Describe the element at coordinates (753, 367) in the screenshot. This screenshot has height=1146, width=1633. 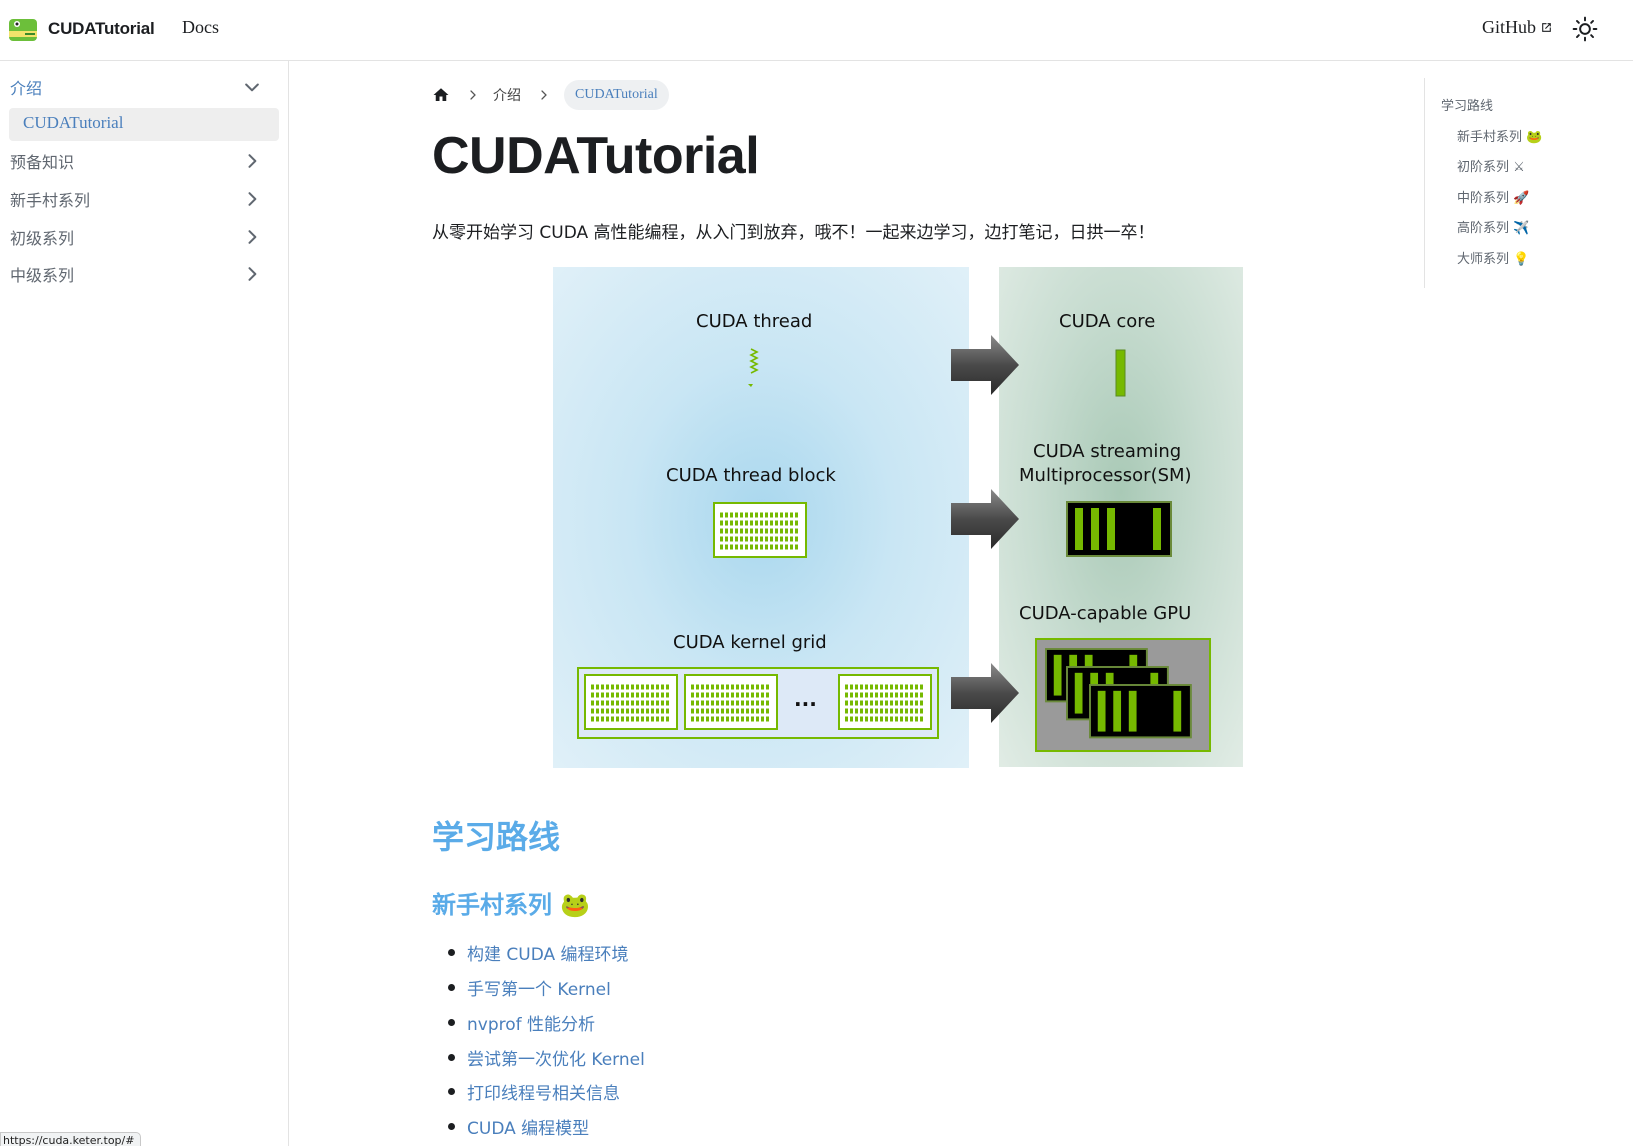
I see `cuda-thread-icon` at that location.